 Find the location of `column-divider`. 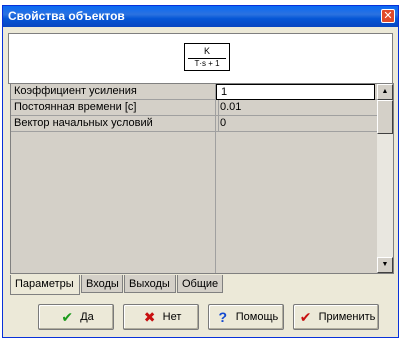

column-divider is located at coordinates (215, 178).